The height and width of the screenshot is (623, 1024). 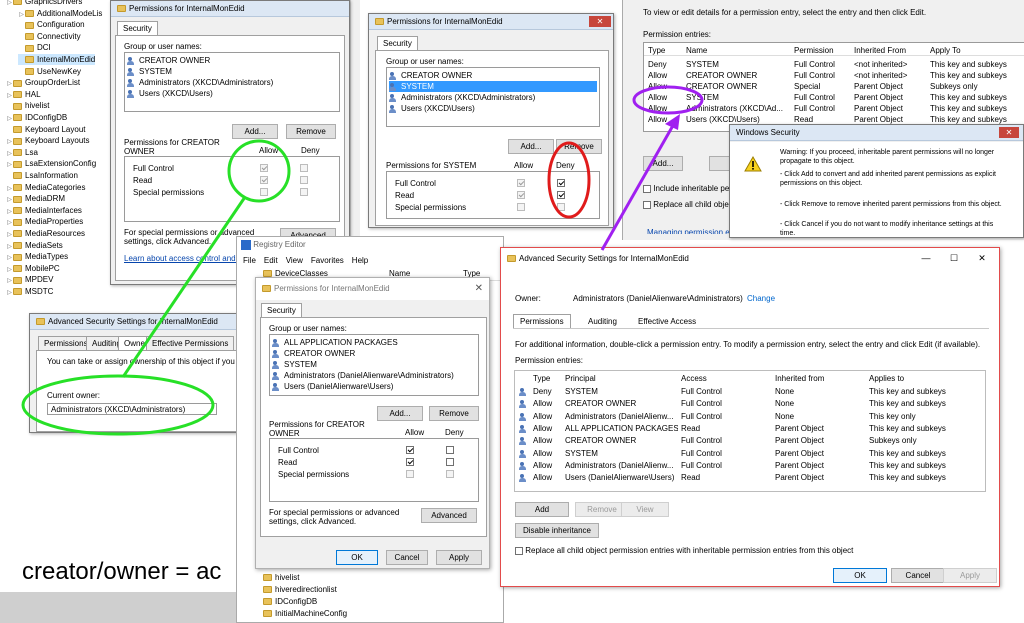 What do you see at coordinates (799, 378) in the screenshot?
I see `column-header: Inherited from` at bounding box center [799, 378].